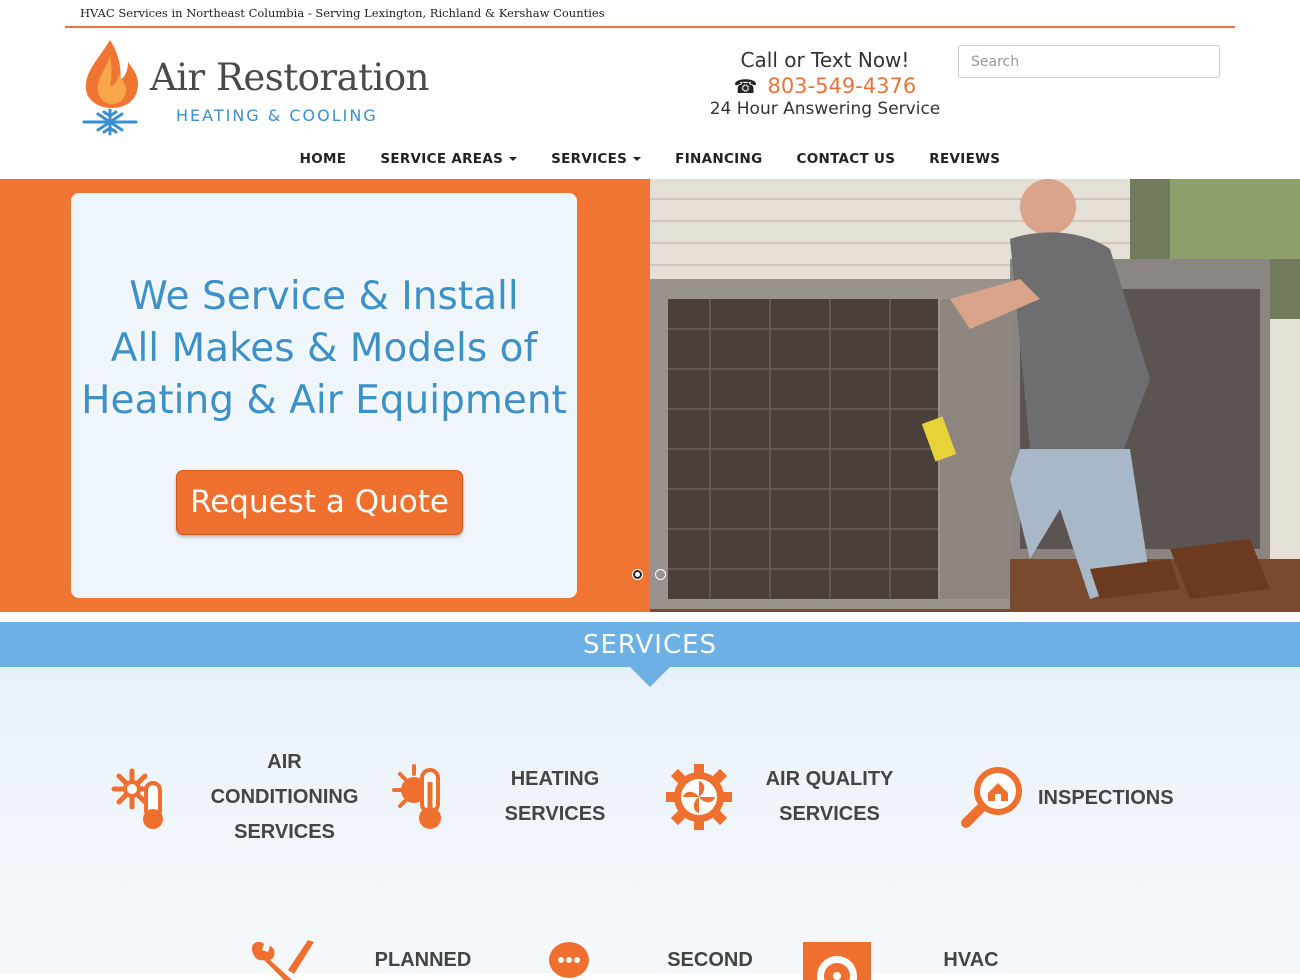  I want to click on service-planned: PLANNED, so click(363, 960).